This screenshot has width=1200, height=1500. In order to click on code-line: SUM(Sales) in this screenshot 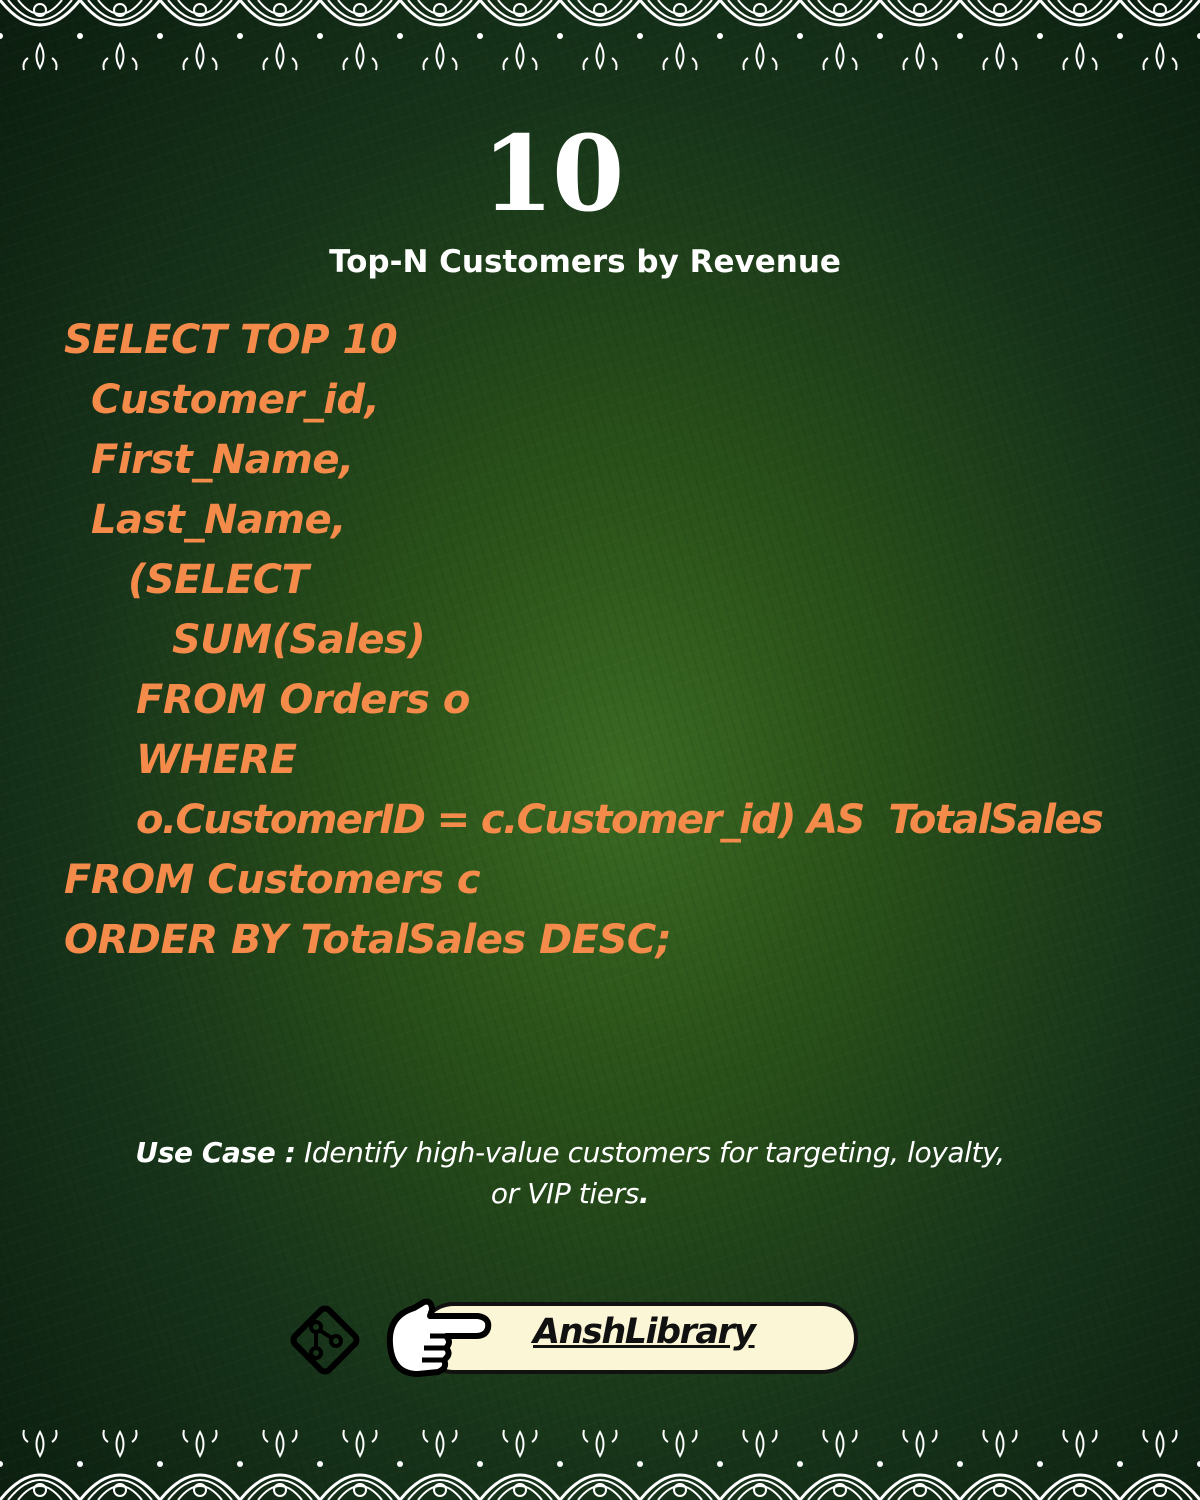, I will do `click(299, 640)`.